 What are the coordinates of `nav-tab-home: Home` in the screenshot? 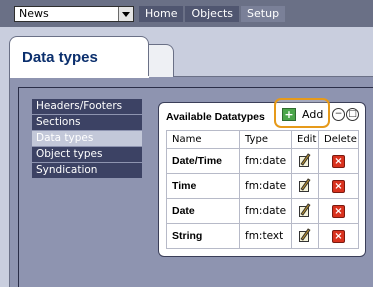 It's located at (161, 14).